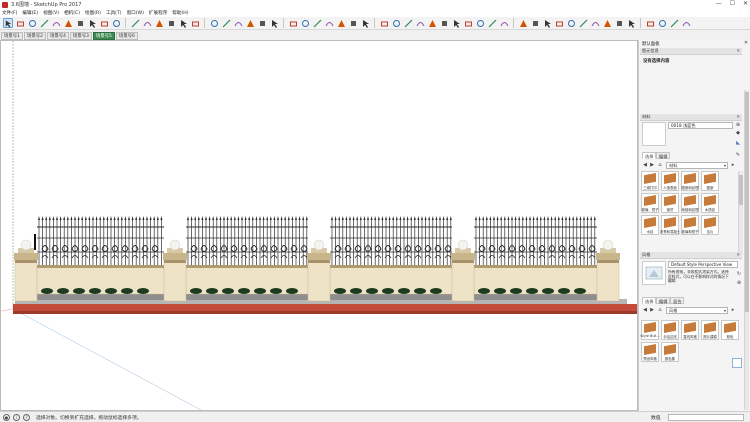 The width and height of the screenshot is (750, 422). What do you see at coordinates (34, 36) in the screenshot?
I see `scene-tab-2: 场景号2` at bounding box center [34, 36].